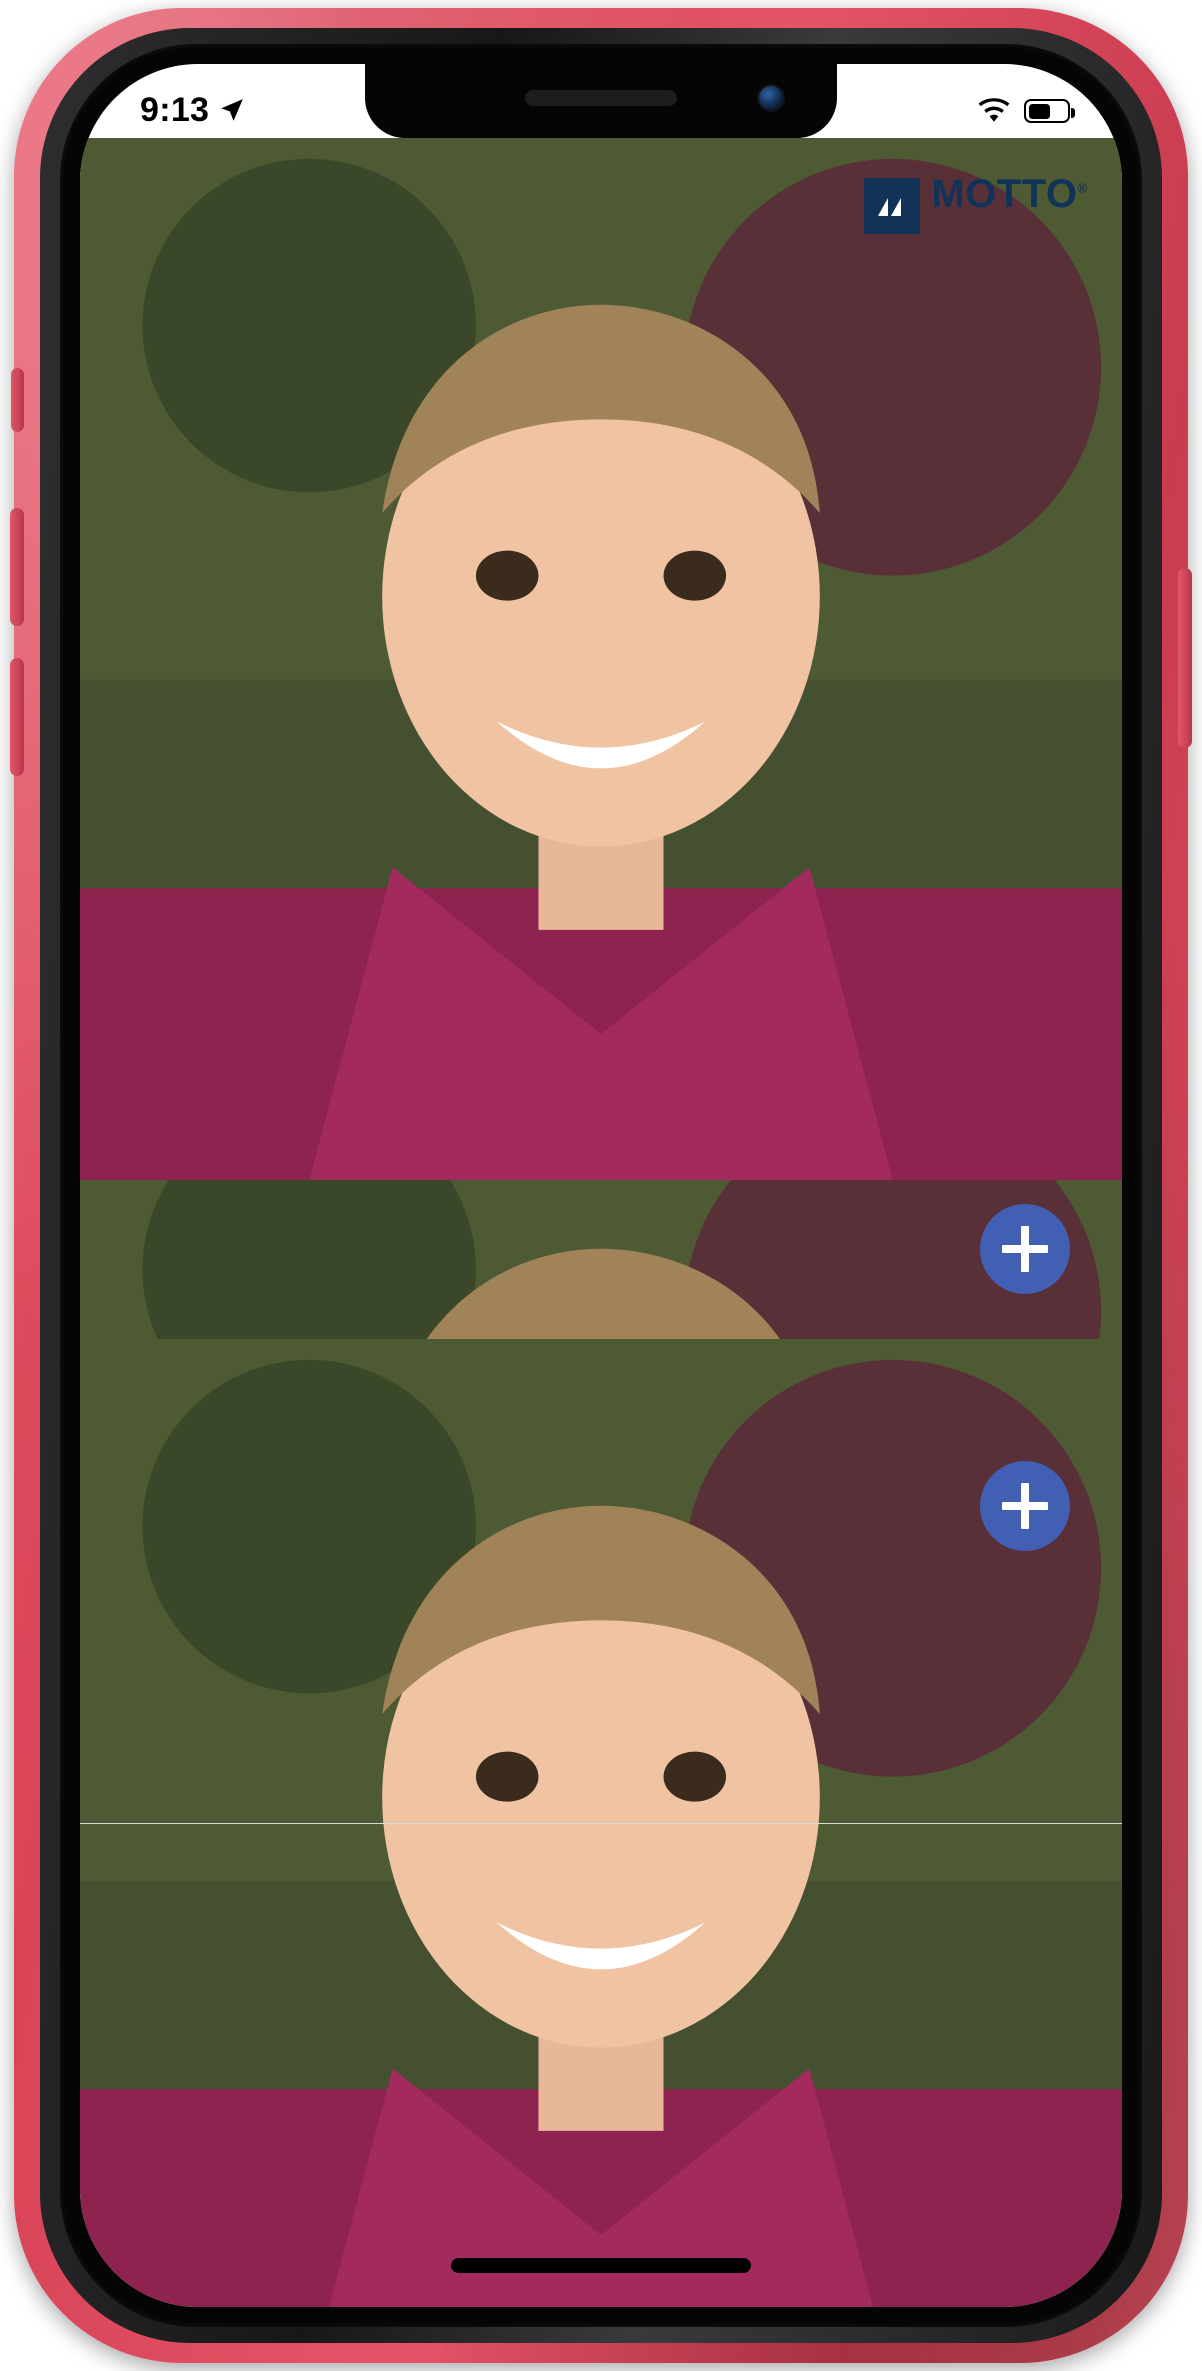 Image resolution: width=1202 pixels, height=2371 pixels. I want to click on location-arrow-icon, so click(232, 110).